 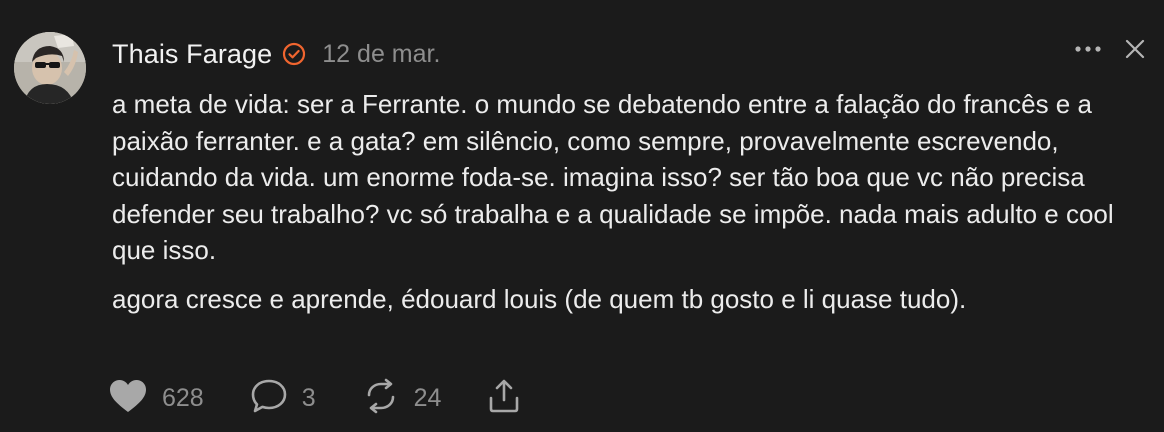 What do you see at coordinates (1110, 49) in the screenshot?
I see `post-top-actions` at bounding box center [1110, 49].